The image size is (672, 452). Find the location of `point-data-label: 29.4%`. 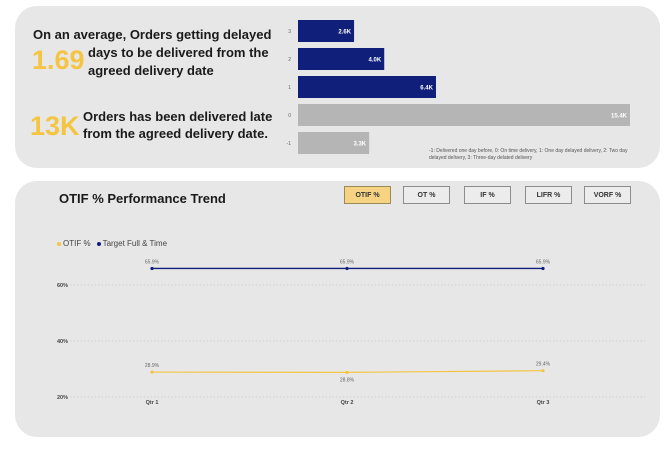

point-data-label: 29.4% is located at coordinates (543, 365).